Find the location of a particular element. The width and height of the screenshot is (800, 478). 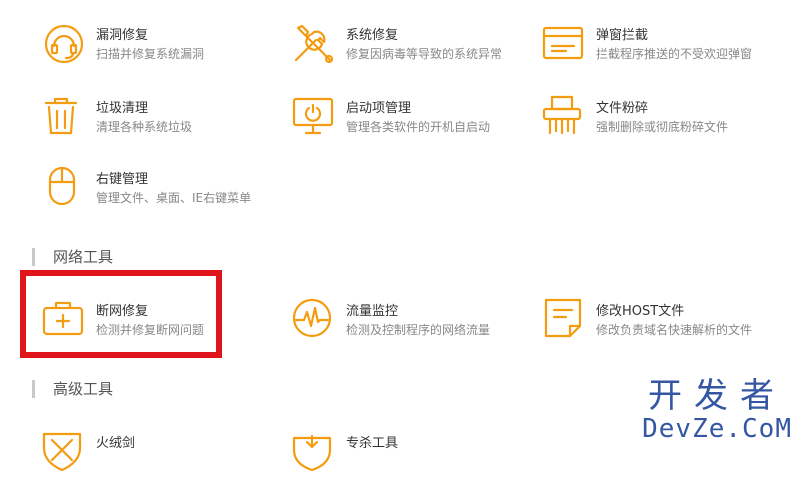

tool-title: 漏洞修复 is located at coordinates (122, 35).